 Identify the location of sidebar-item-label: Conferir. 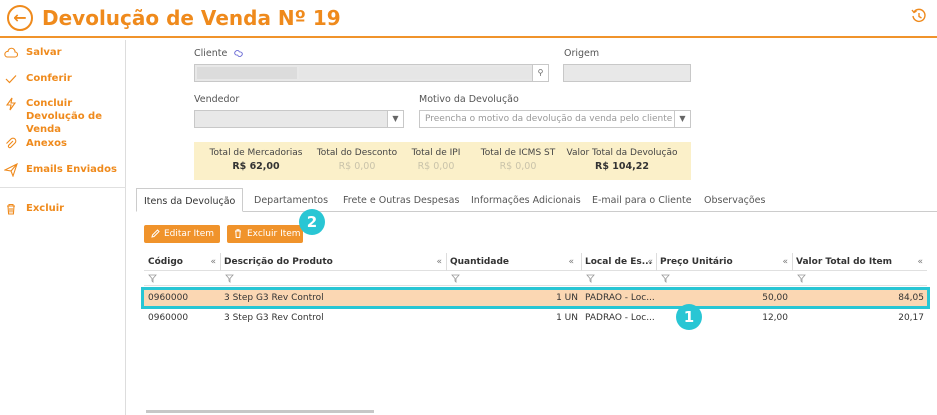
(49, 78).